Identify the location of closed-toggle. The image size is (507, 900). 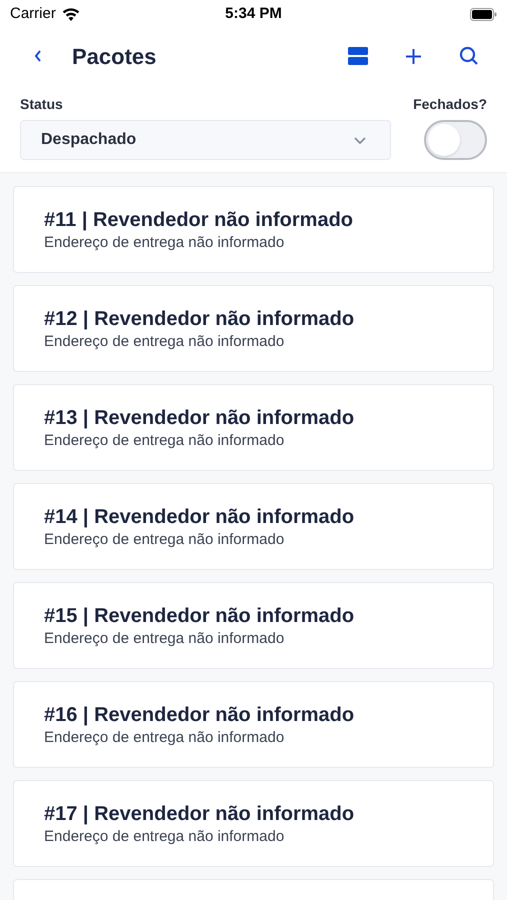
(455, 140).